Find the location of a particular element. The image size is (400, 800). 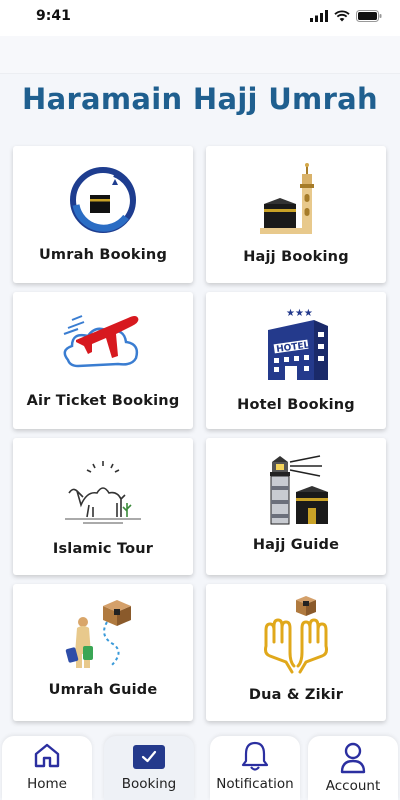

camel-icon is located at coordinates (103, 492).